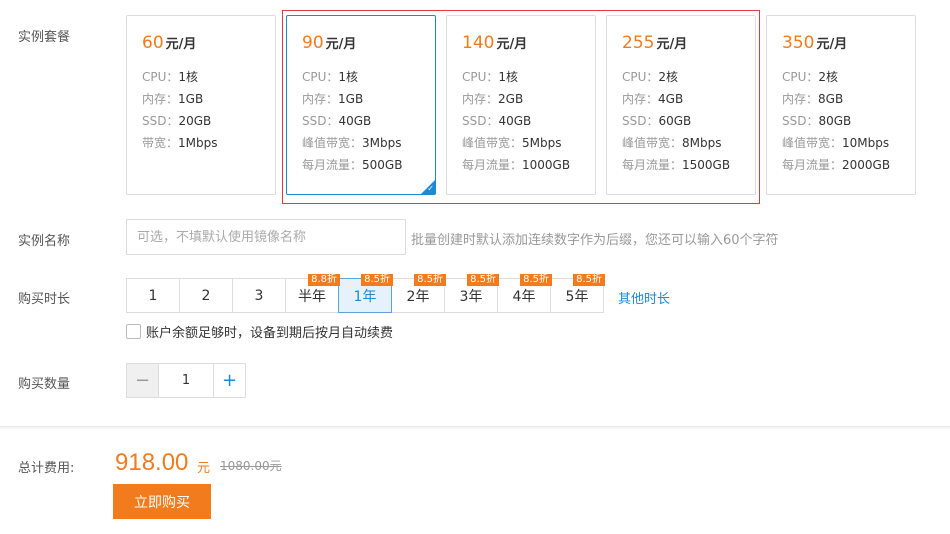 Image resolution: width=950 pixels, height=534 pixels. What do you see at coordinates (546, 165) in the screenshot?
I see `spec-value: 1000GB` at bounding box center [546, 165].